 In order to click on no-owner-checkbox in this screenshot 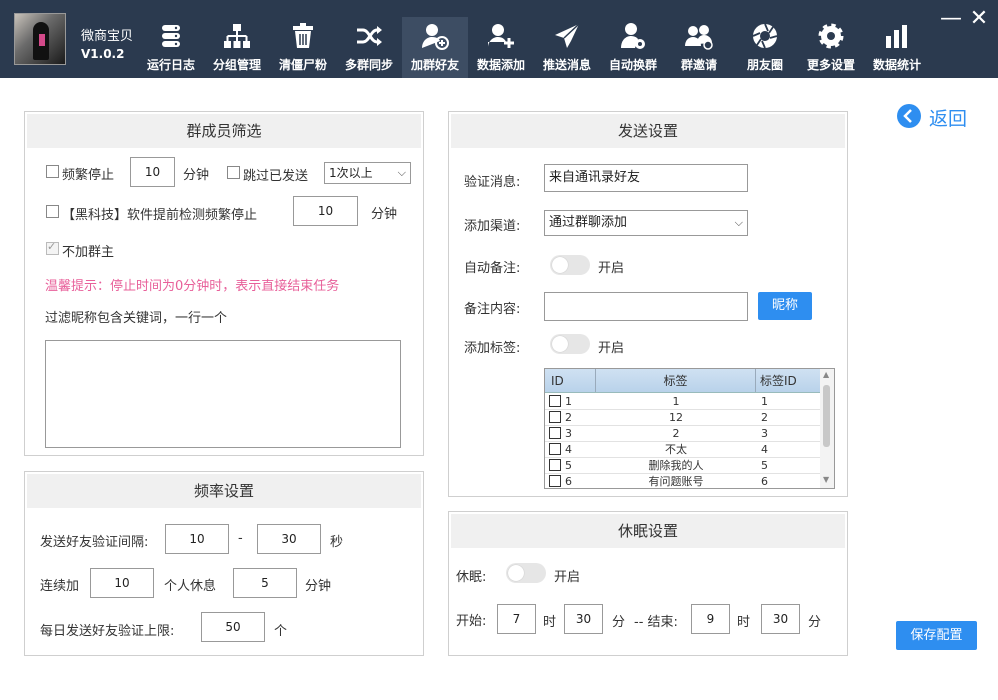, I will do `click(52, 247)`.